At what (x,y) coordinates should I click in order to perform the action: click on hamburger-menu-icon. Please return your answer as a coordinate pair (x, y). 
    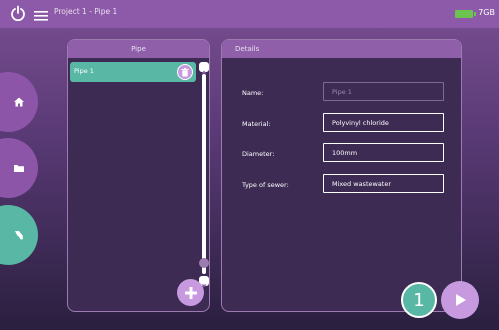
    Looking at the image, I should click on (41, 14).